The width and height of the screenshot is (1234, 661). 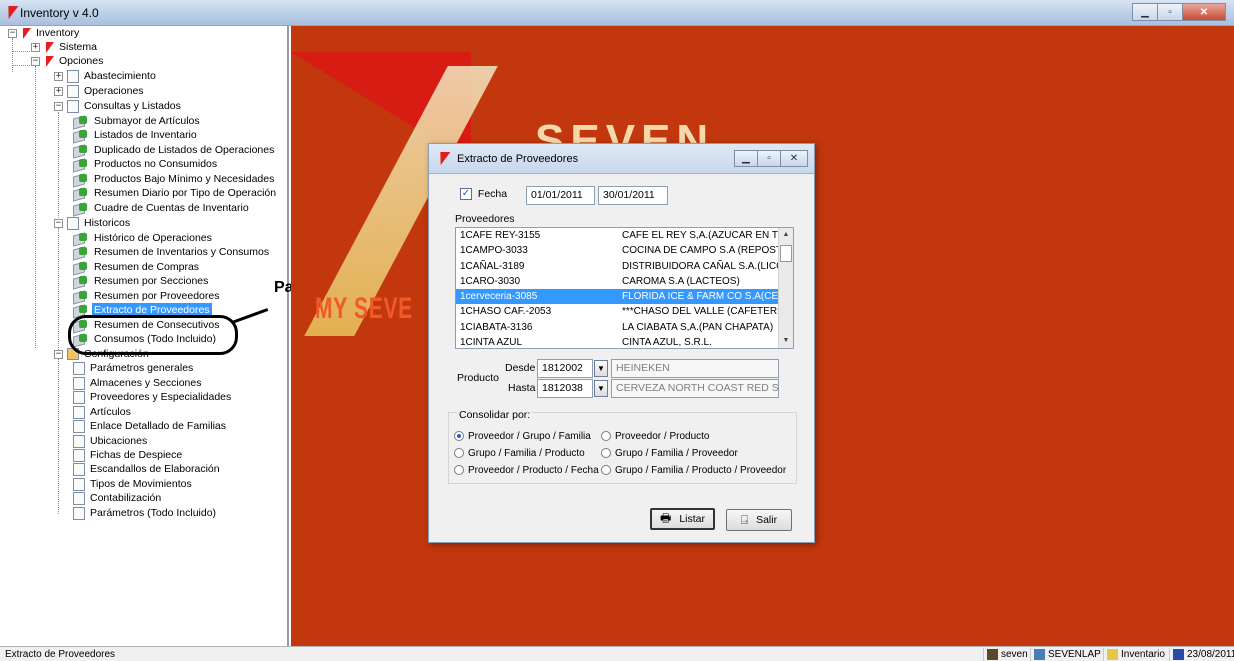 What do you see at coordinates (364, 308) in the screenshot?
I see `brand-text: MY SEVE` at bounding box center [364, 308].